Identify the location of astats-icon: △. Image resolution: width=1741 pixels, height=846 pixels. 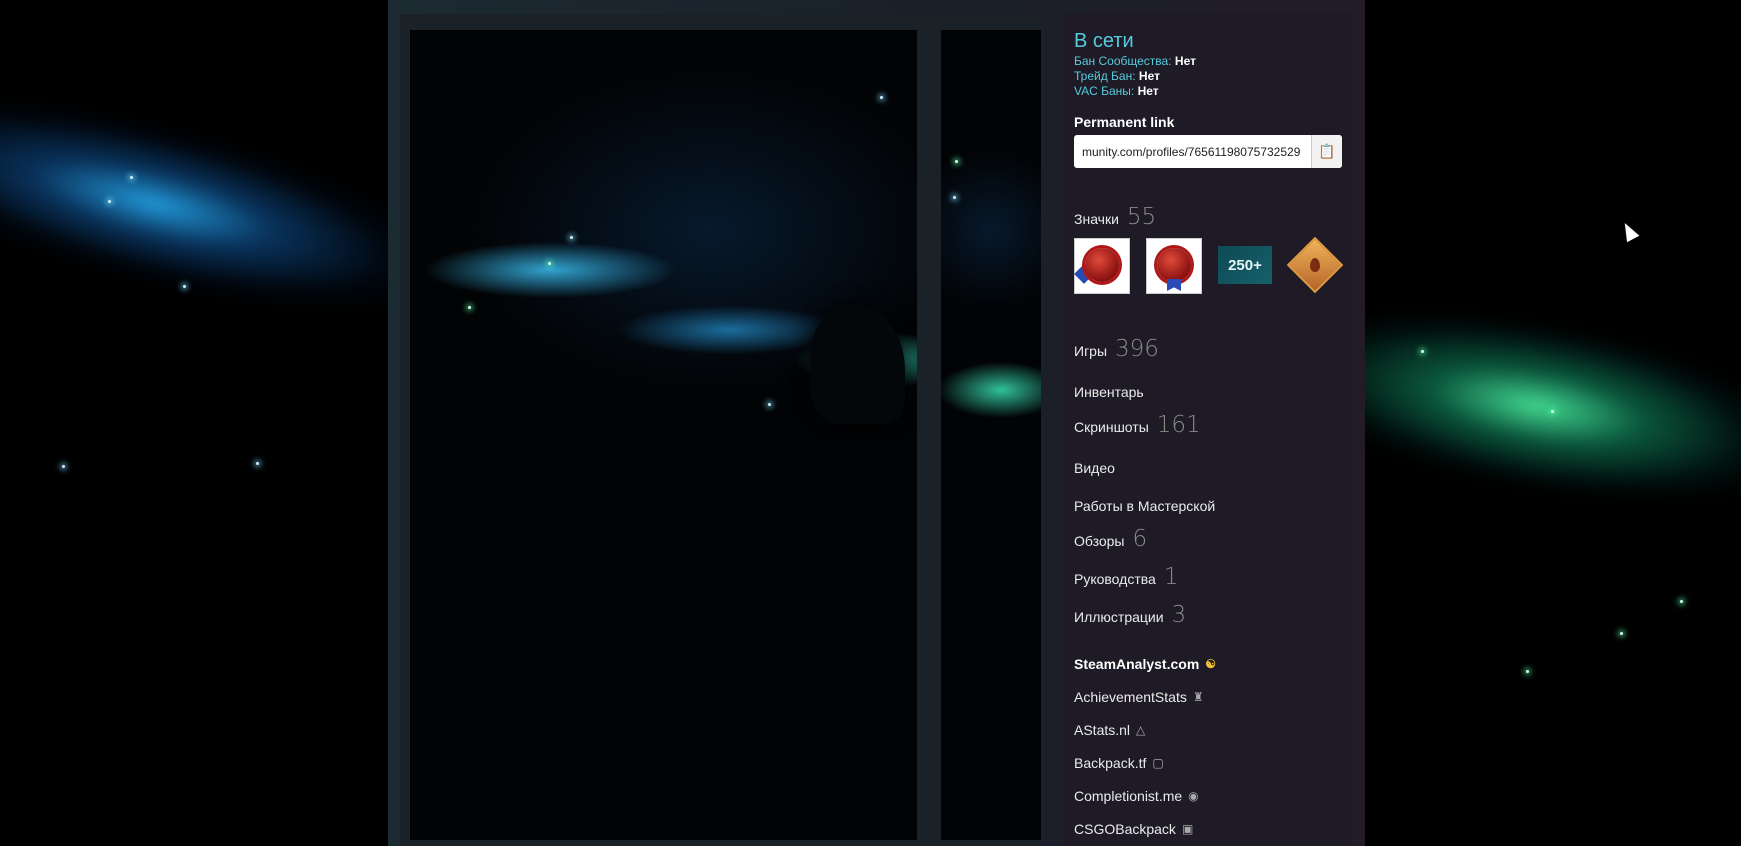
(1141, 730).